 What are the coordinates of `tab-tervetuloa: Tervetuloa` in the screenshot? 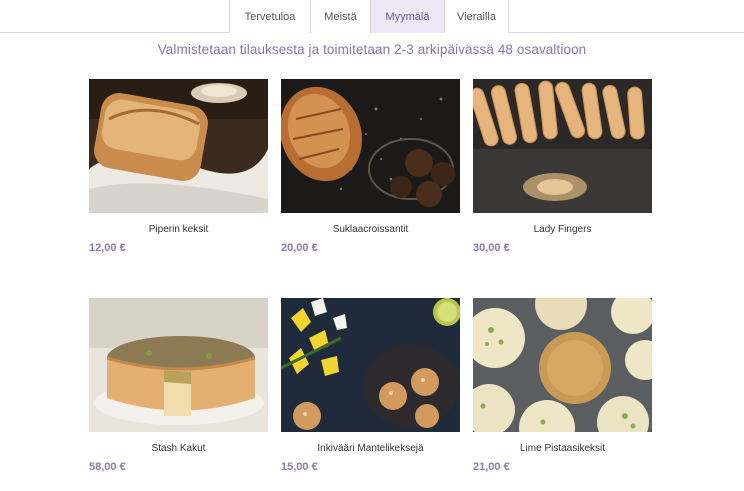 It's located at (269, 16).